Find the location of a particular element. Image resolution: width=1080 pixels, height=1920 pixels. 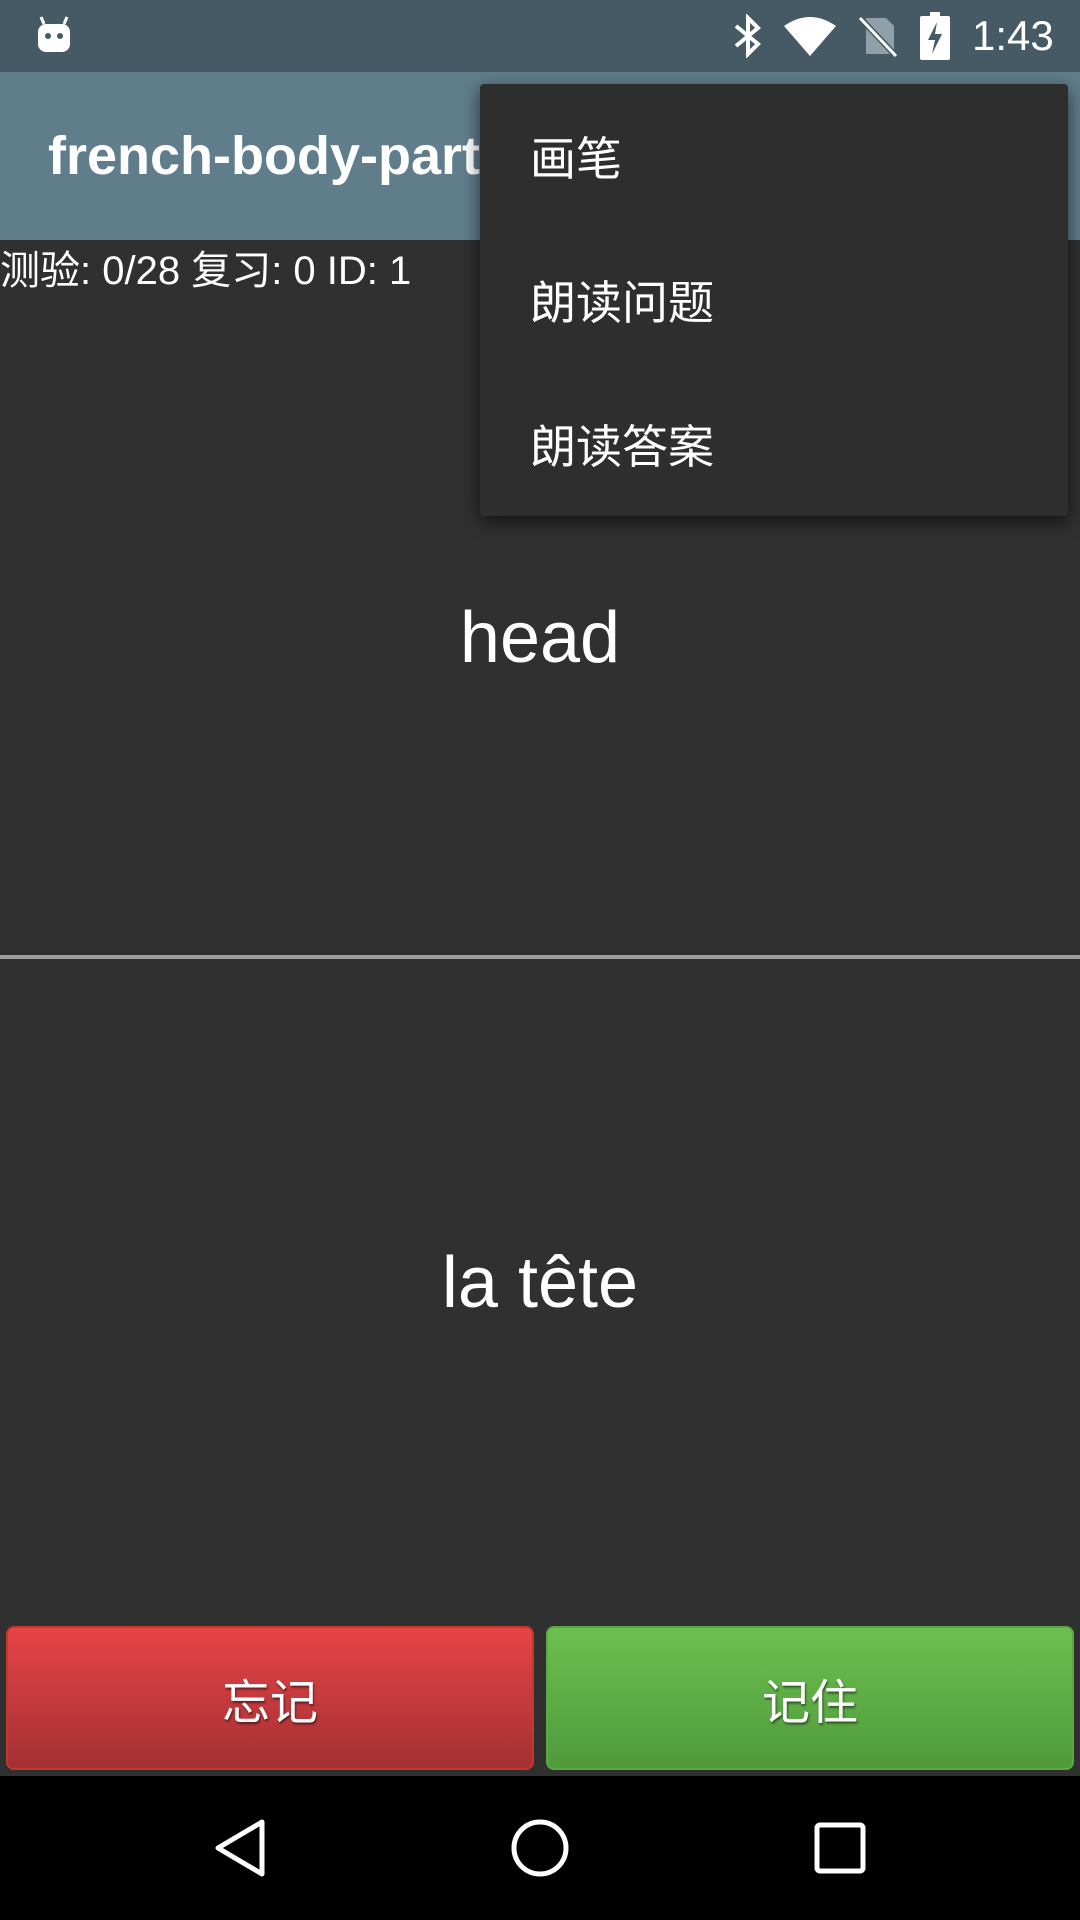

status-bar: 1:43 is located at coordinates (540, 36).